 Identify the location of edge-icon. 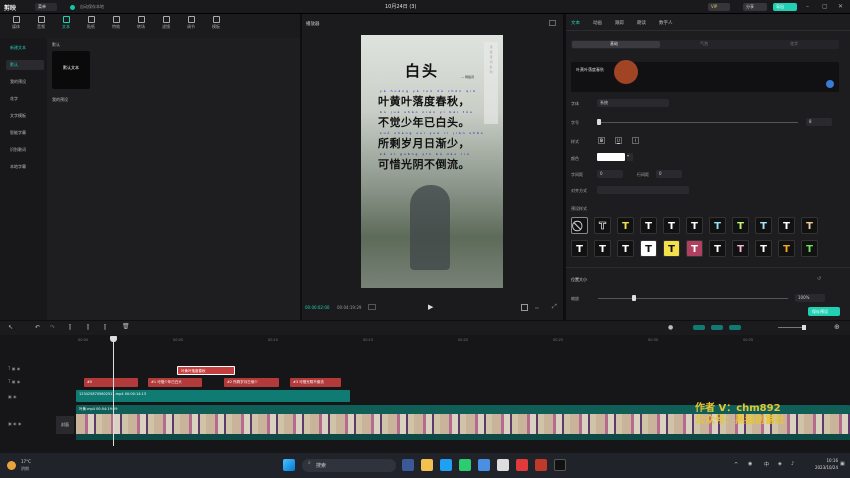
(446, 465).